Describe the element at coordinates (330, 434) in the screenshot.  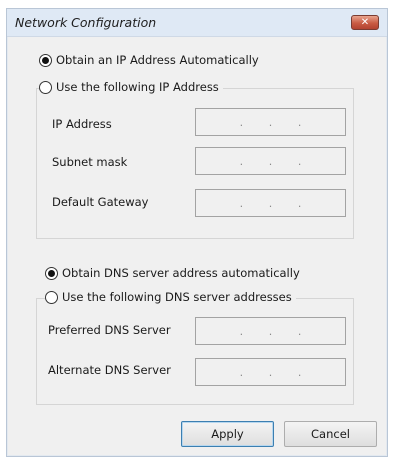
I see `cancel-button: Cancel` at that location.